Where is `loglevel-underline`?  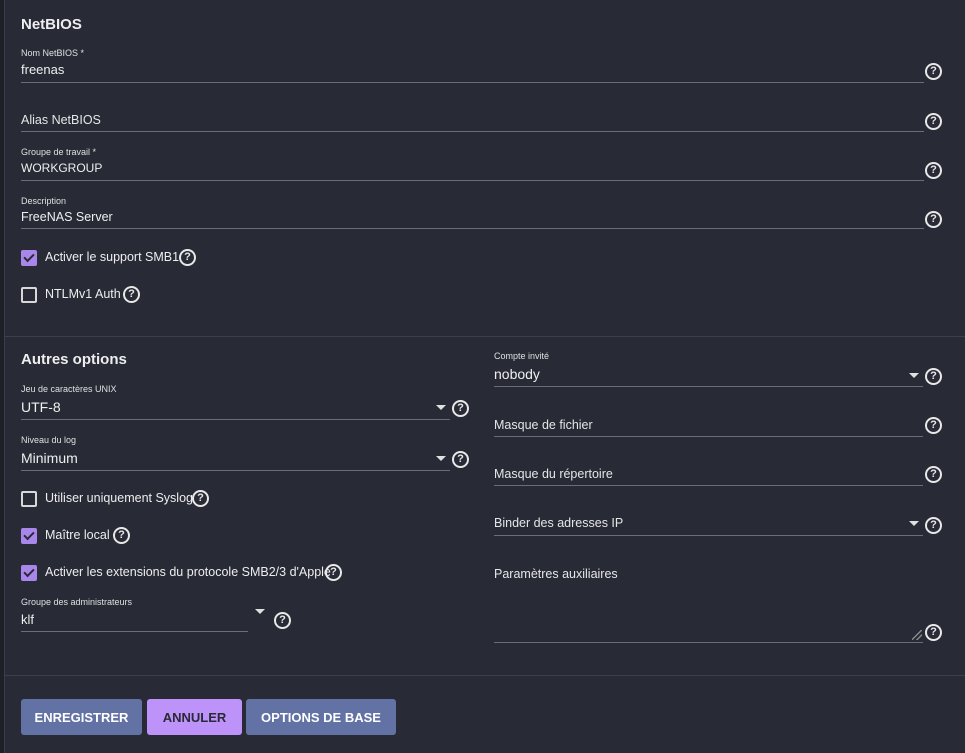 loglevel-underline is located at coordinates (235, 470).